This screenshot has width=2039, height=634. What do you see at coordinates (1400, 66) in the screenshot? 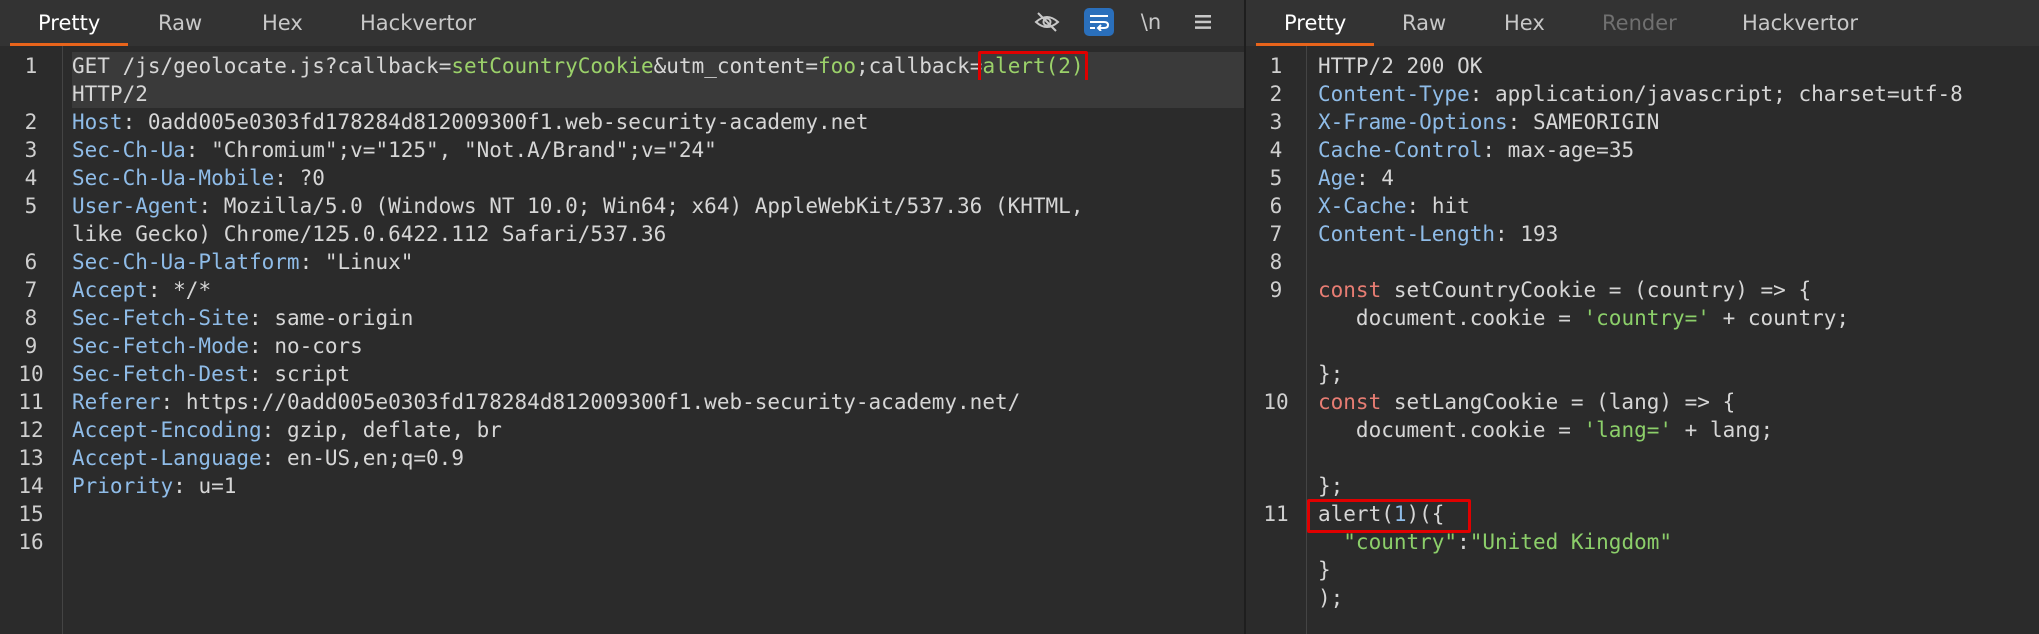
I see `status-text: HTTP/2 200 OK` at bounding box center [1400, 66].